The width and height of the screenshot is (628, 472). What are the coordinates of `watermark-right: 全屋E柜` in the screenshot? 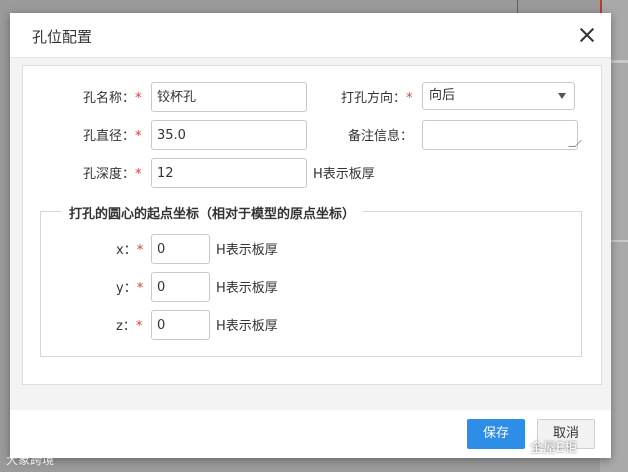 It's located at (554, 448).